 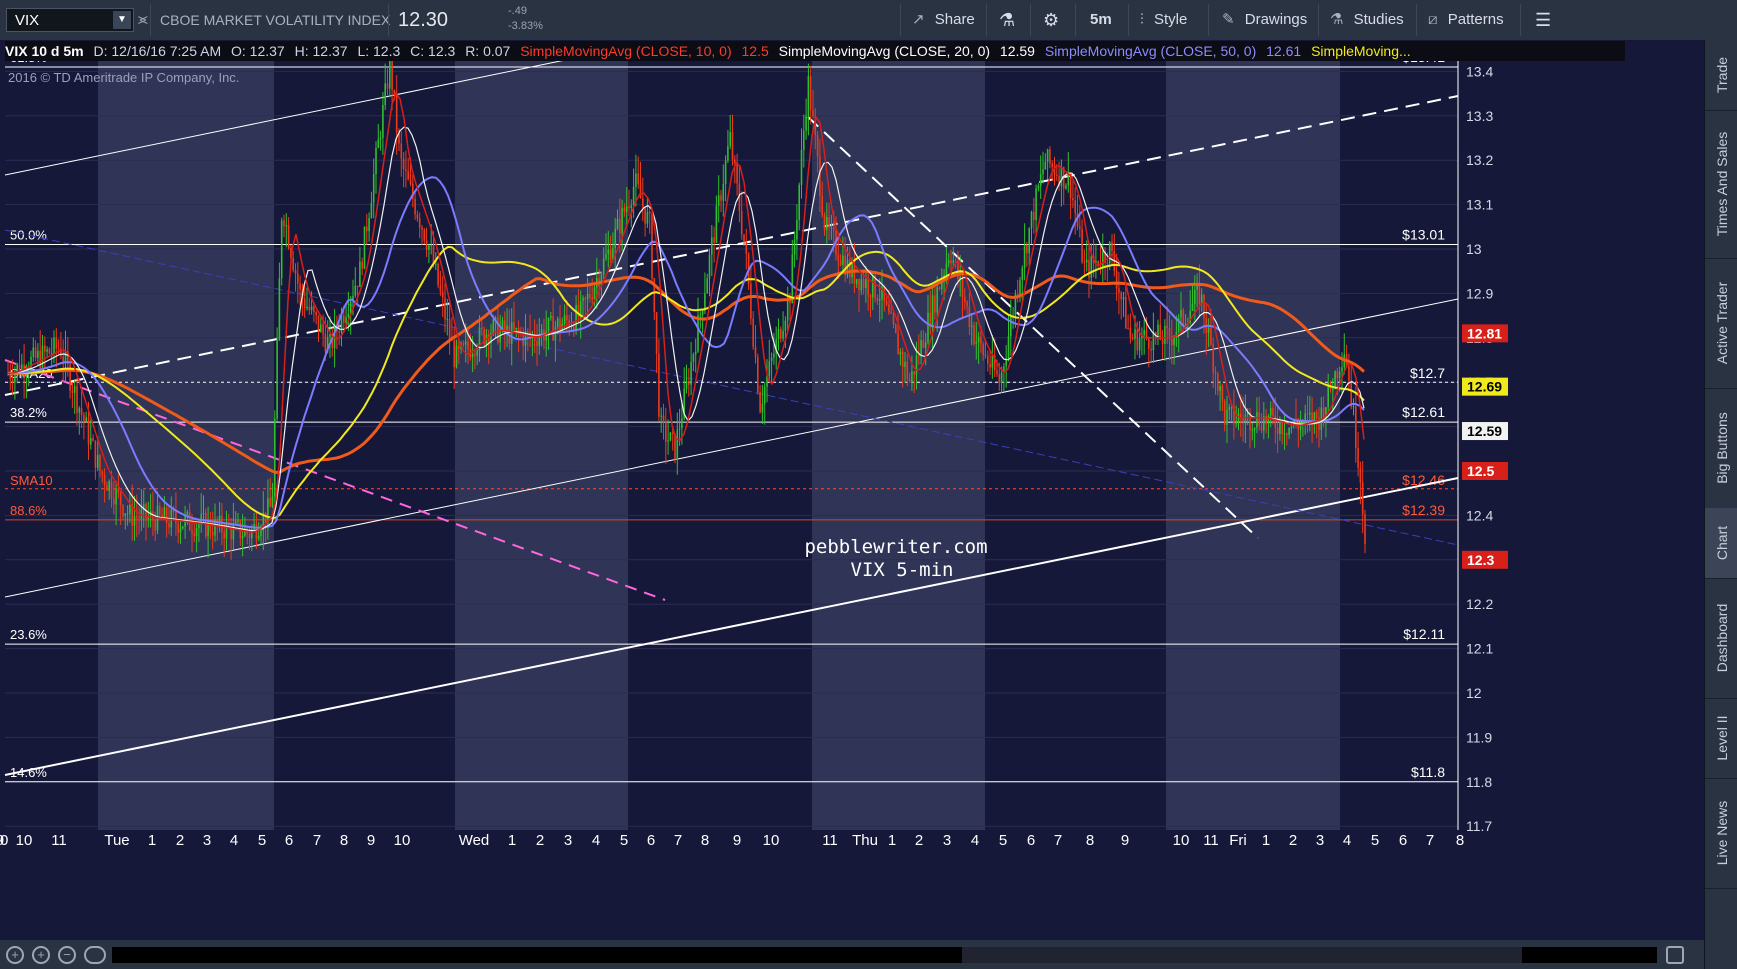 I want to click on info-high: H: 12.37, so click(x=321, y=51).